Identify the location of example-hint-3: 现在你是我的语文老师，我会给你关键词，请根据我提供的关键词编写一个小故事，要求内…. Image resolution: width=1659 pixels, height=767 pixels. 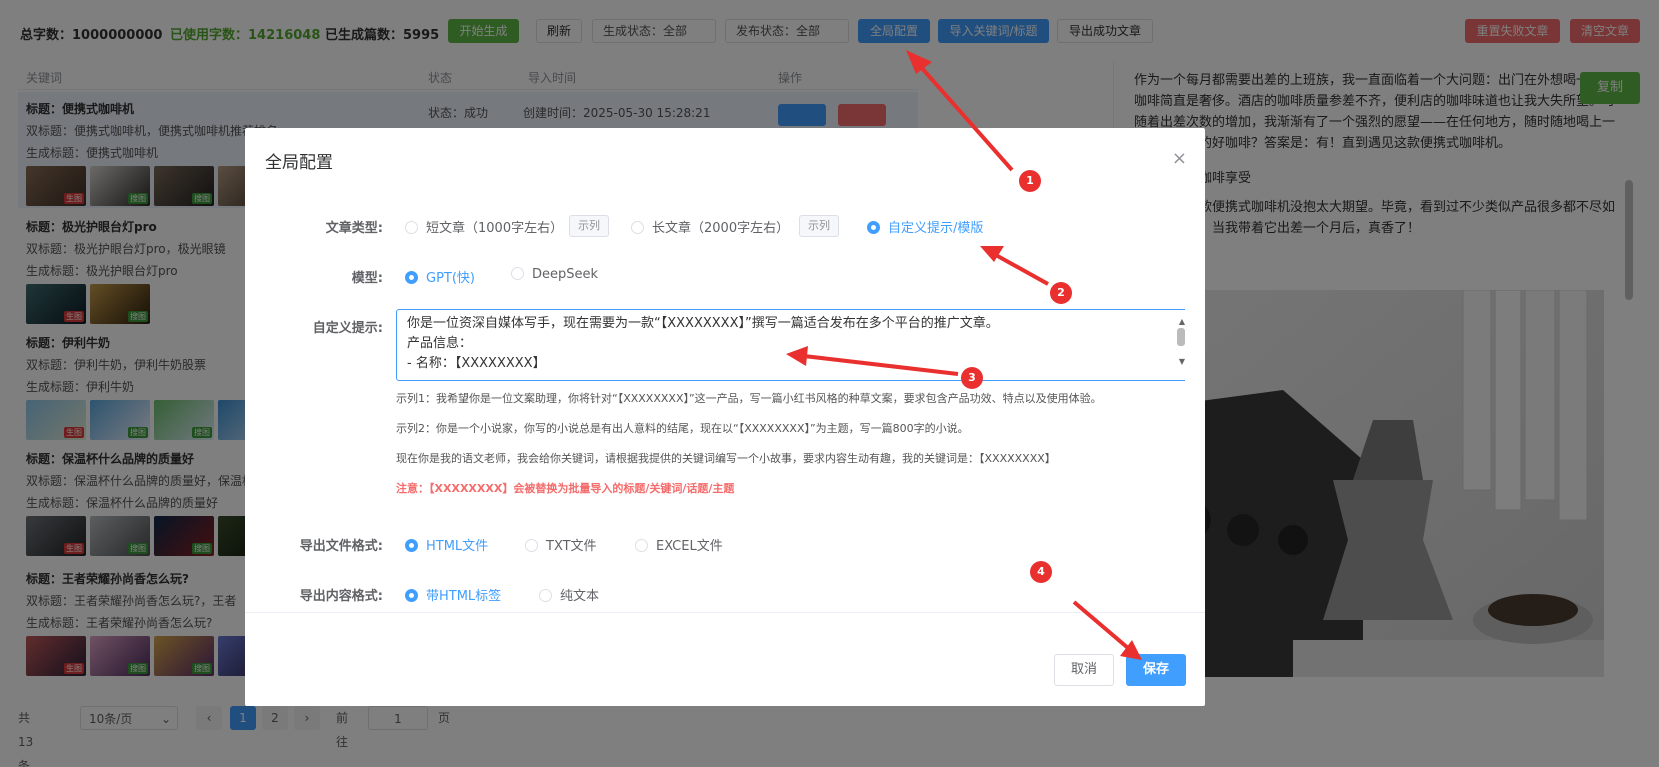
(726, 458).